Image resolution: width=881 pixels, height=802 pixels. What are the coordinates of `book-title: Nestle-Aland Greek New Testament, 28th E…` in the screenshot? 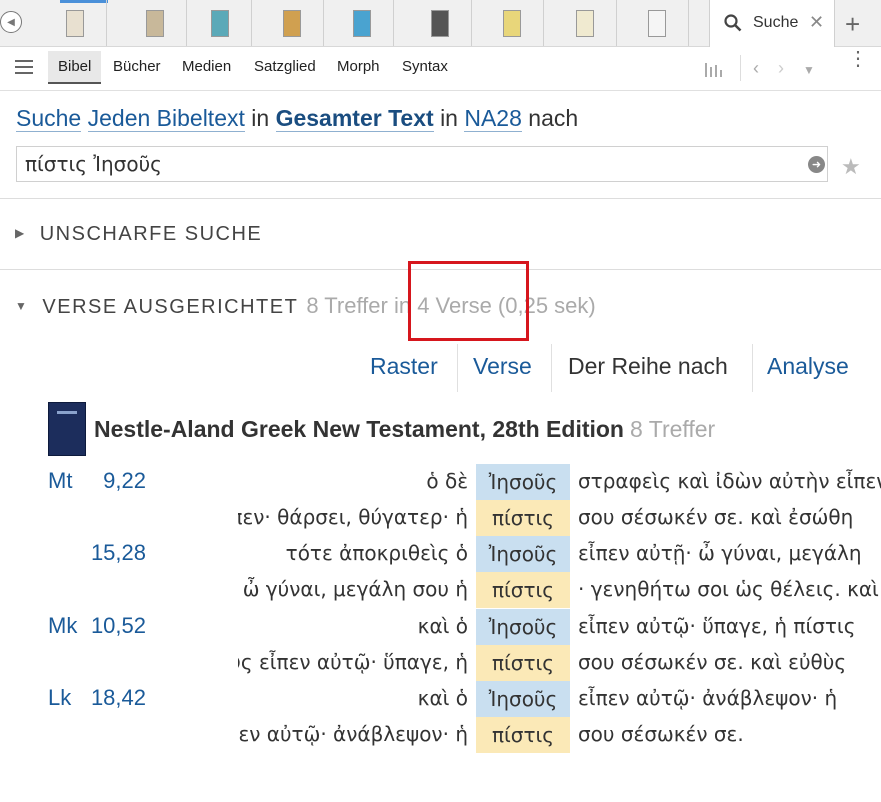 It's located at (359, 429).